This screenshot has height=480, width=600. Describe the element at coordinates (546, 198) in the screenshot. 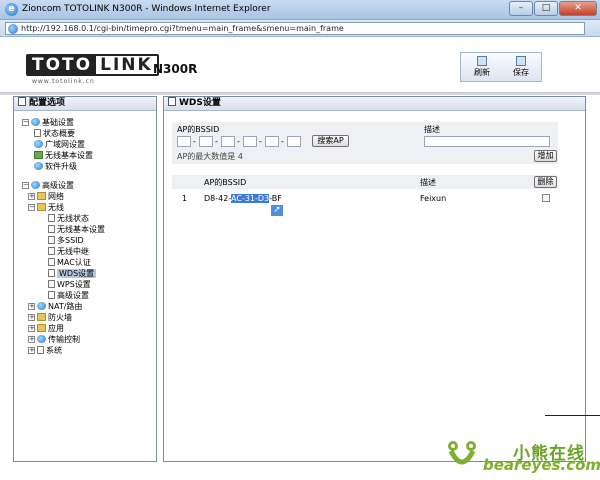

I see `row-select-checkbox` at that location.